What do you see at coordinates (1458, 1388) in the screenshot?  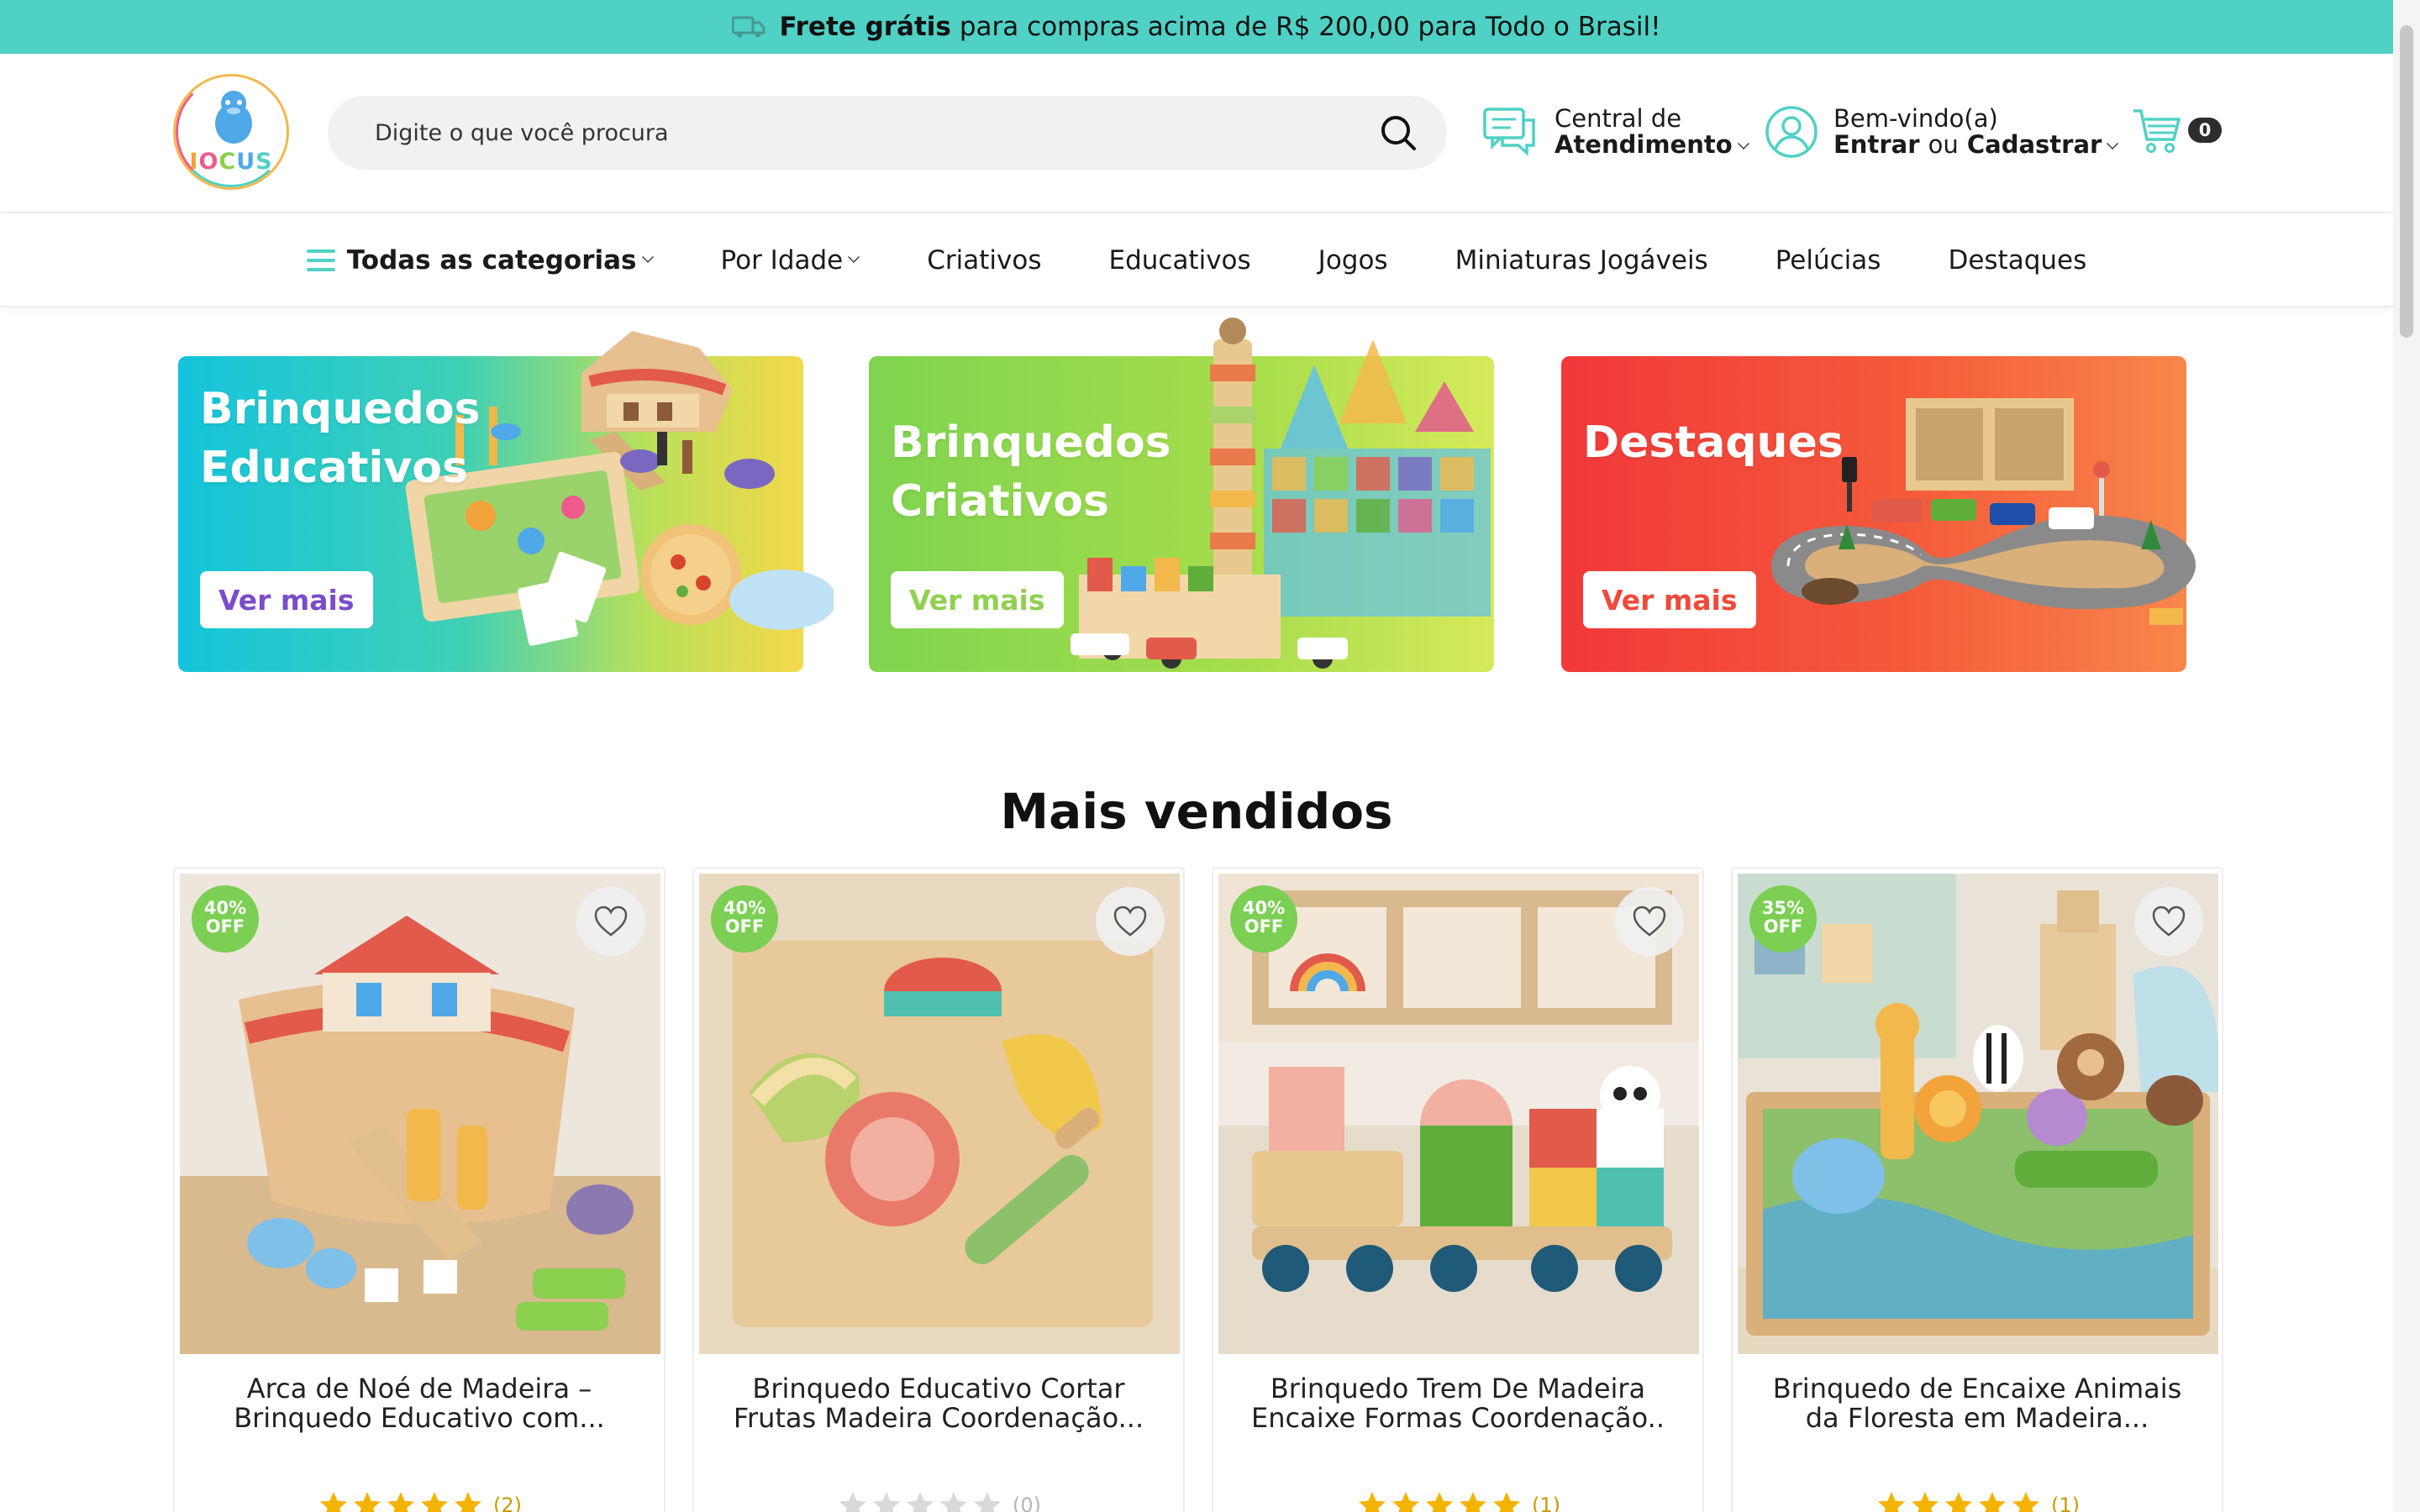 I see `product-name-line1: Brinquedo Trem De Madeira` at bounding box center [1458, 1388].